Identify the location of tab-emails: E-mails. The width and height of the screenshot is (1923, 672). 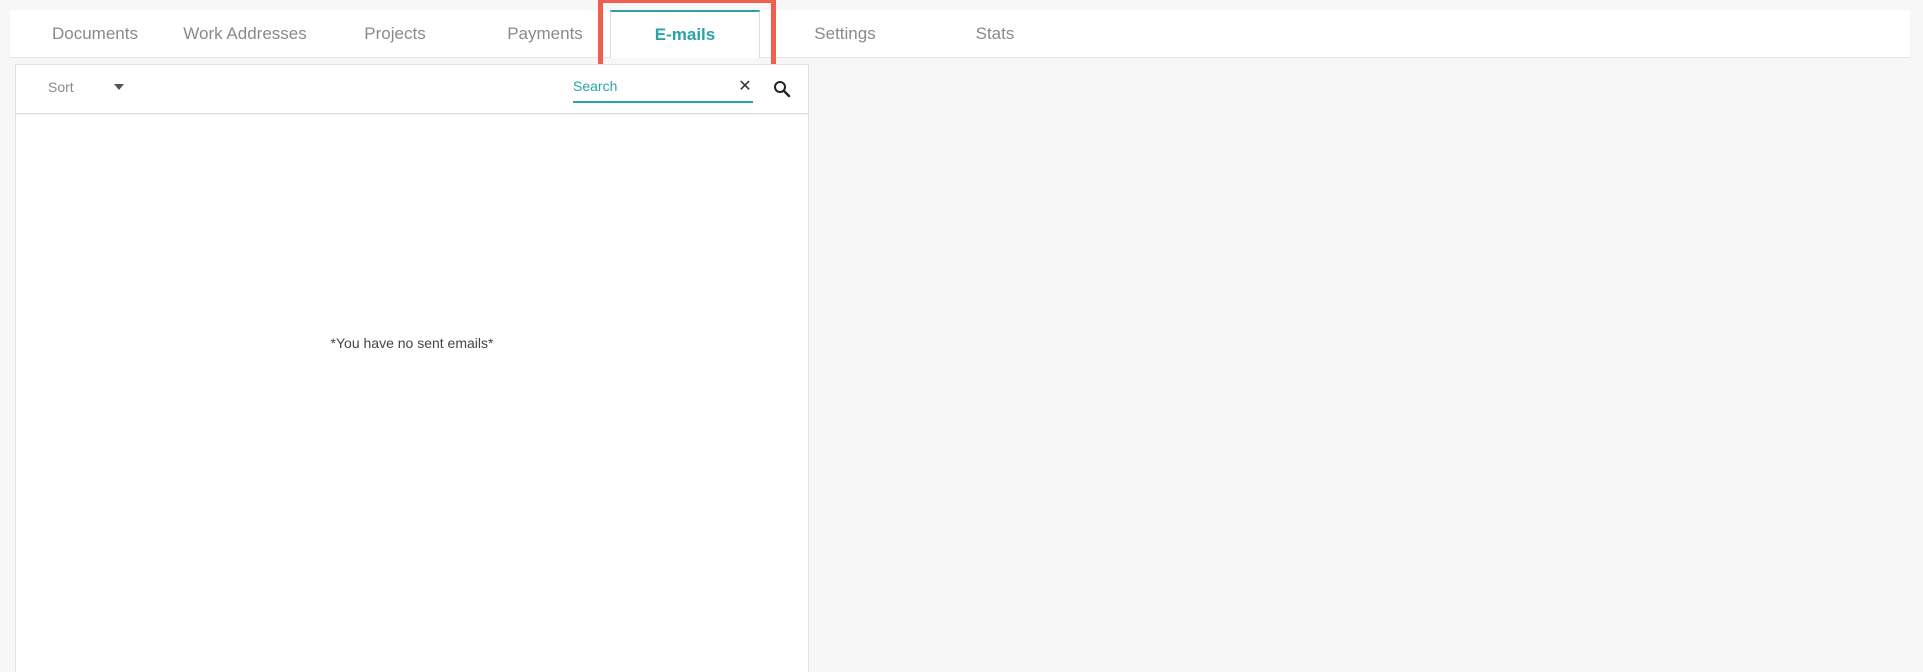
(685, 34).